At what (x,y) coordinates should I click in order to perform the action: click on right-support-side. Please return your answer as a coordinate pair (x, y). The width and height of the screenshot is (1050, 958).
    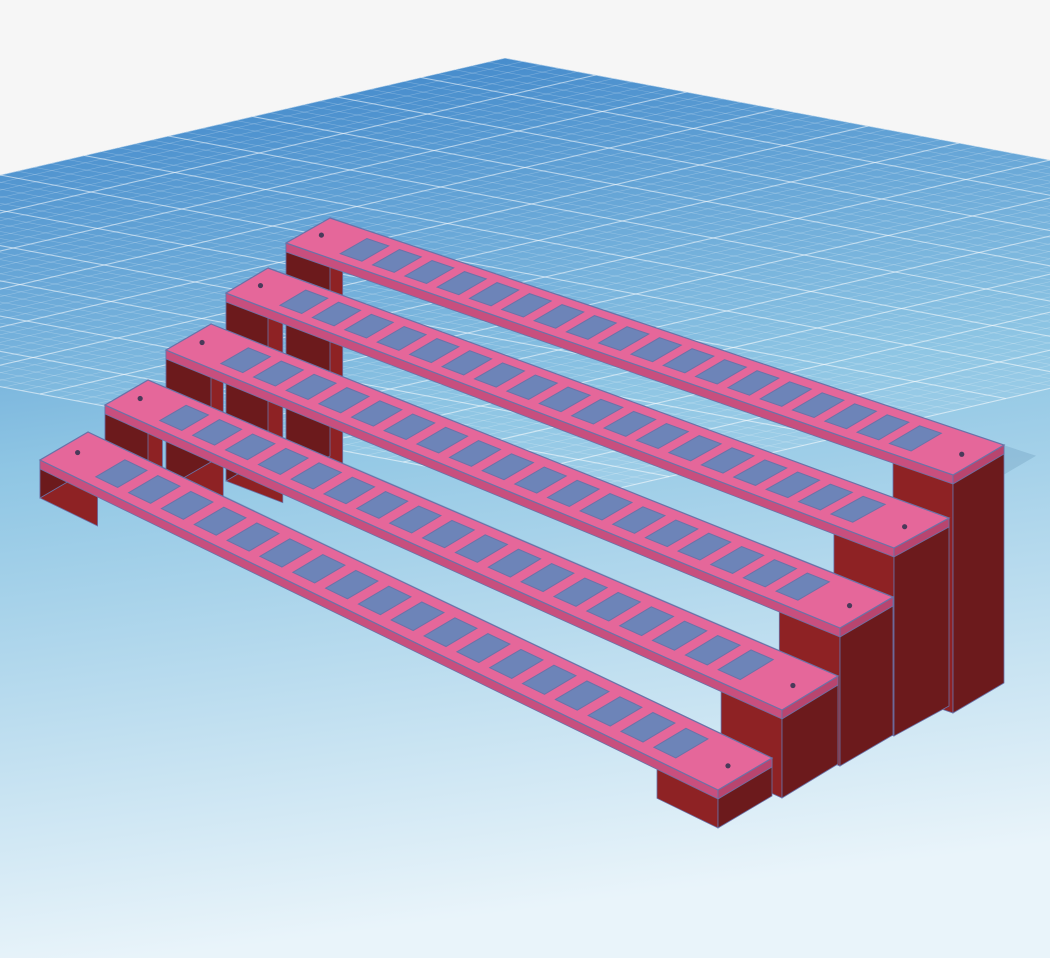
    Looking at the image, I should click on (978, 579).